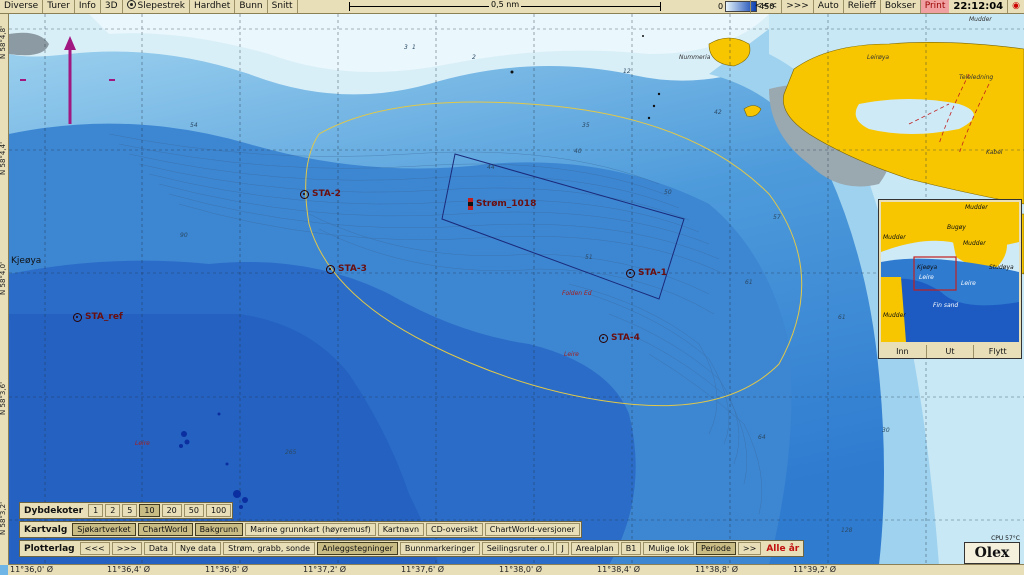  What do you see at coordinates (765, 6) in the screenshot?
I see `menu-prev: <<<` at bounding box center [765, 6].